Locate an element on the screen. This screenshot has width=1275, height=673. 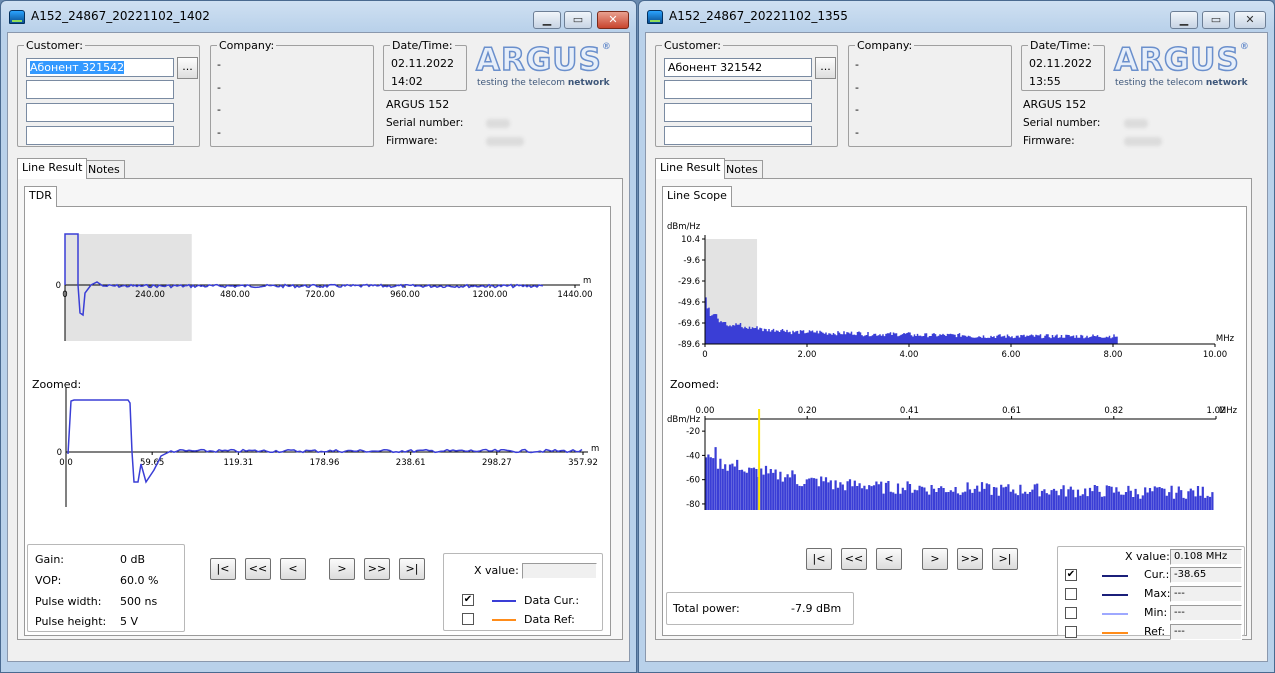
subtab-line-scope: Line Scope is located at coordinates (697, 196).